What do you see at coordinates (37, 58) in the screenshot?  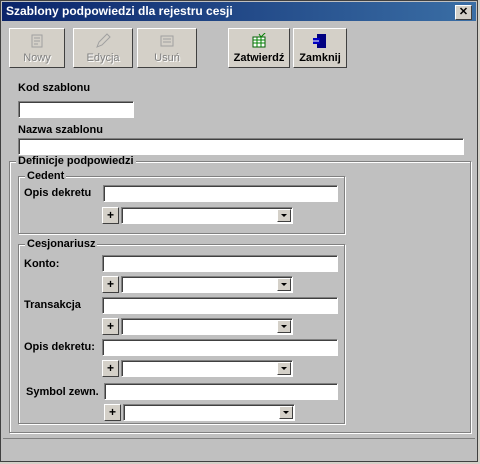 I see `new-button-label: Nowy` at bounding box center [37, 58].